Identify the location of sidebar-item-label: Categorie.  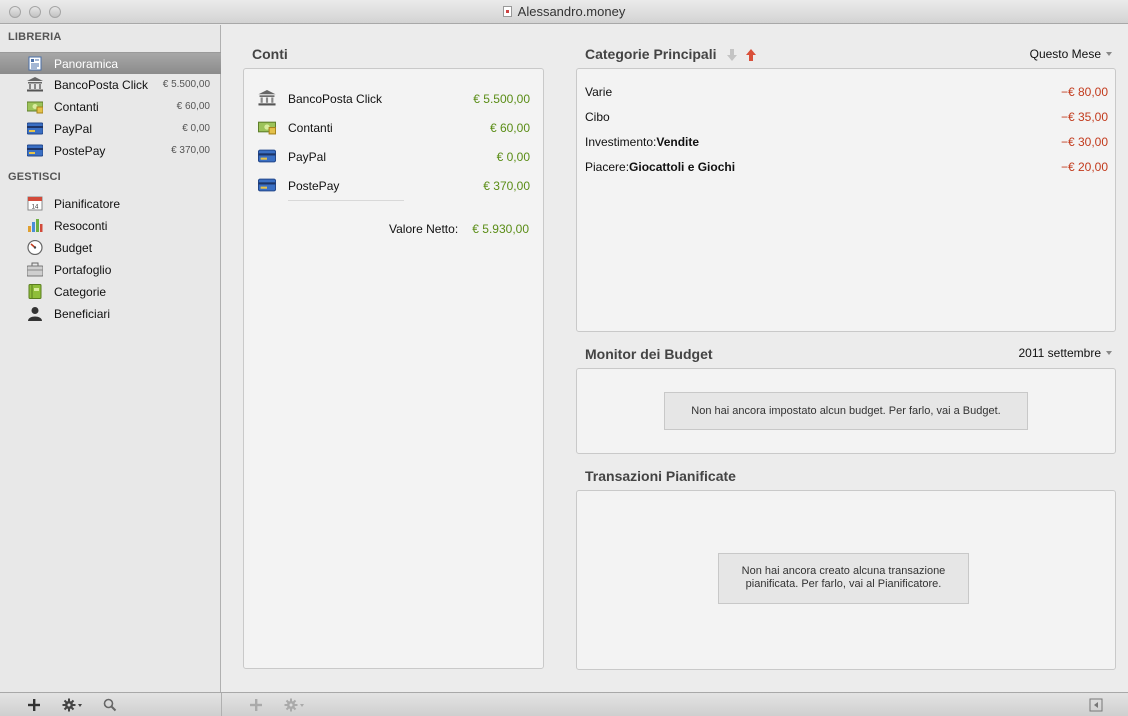
(80, 292).